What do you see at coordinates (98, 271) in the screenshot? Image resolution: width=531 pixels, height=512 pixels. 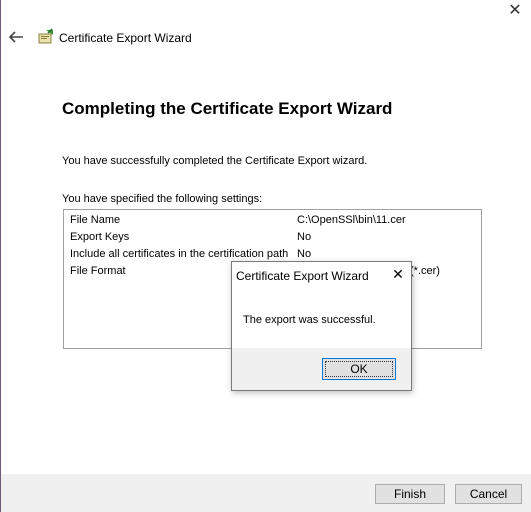 I see `setting-name-file-format: File Format` at bounding box center [98, 271].